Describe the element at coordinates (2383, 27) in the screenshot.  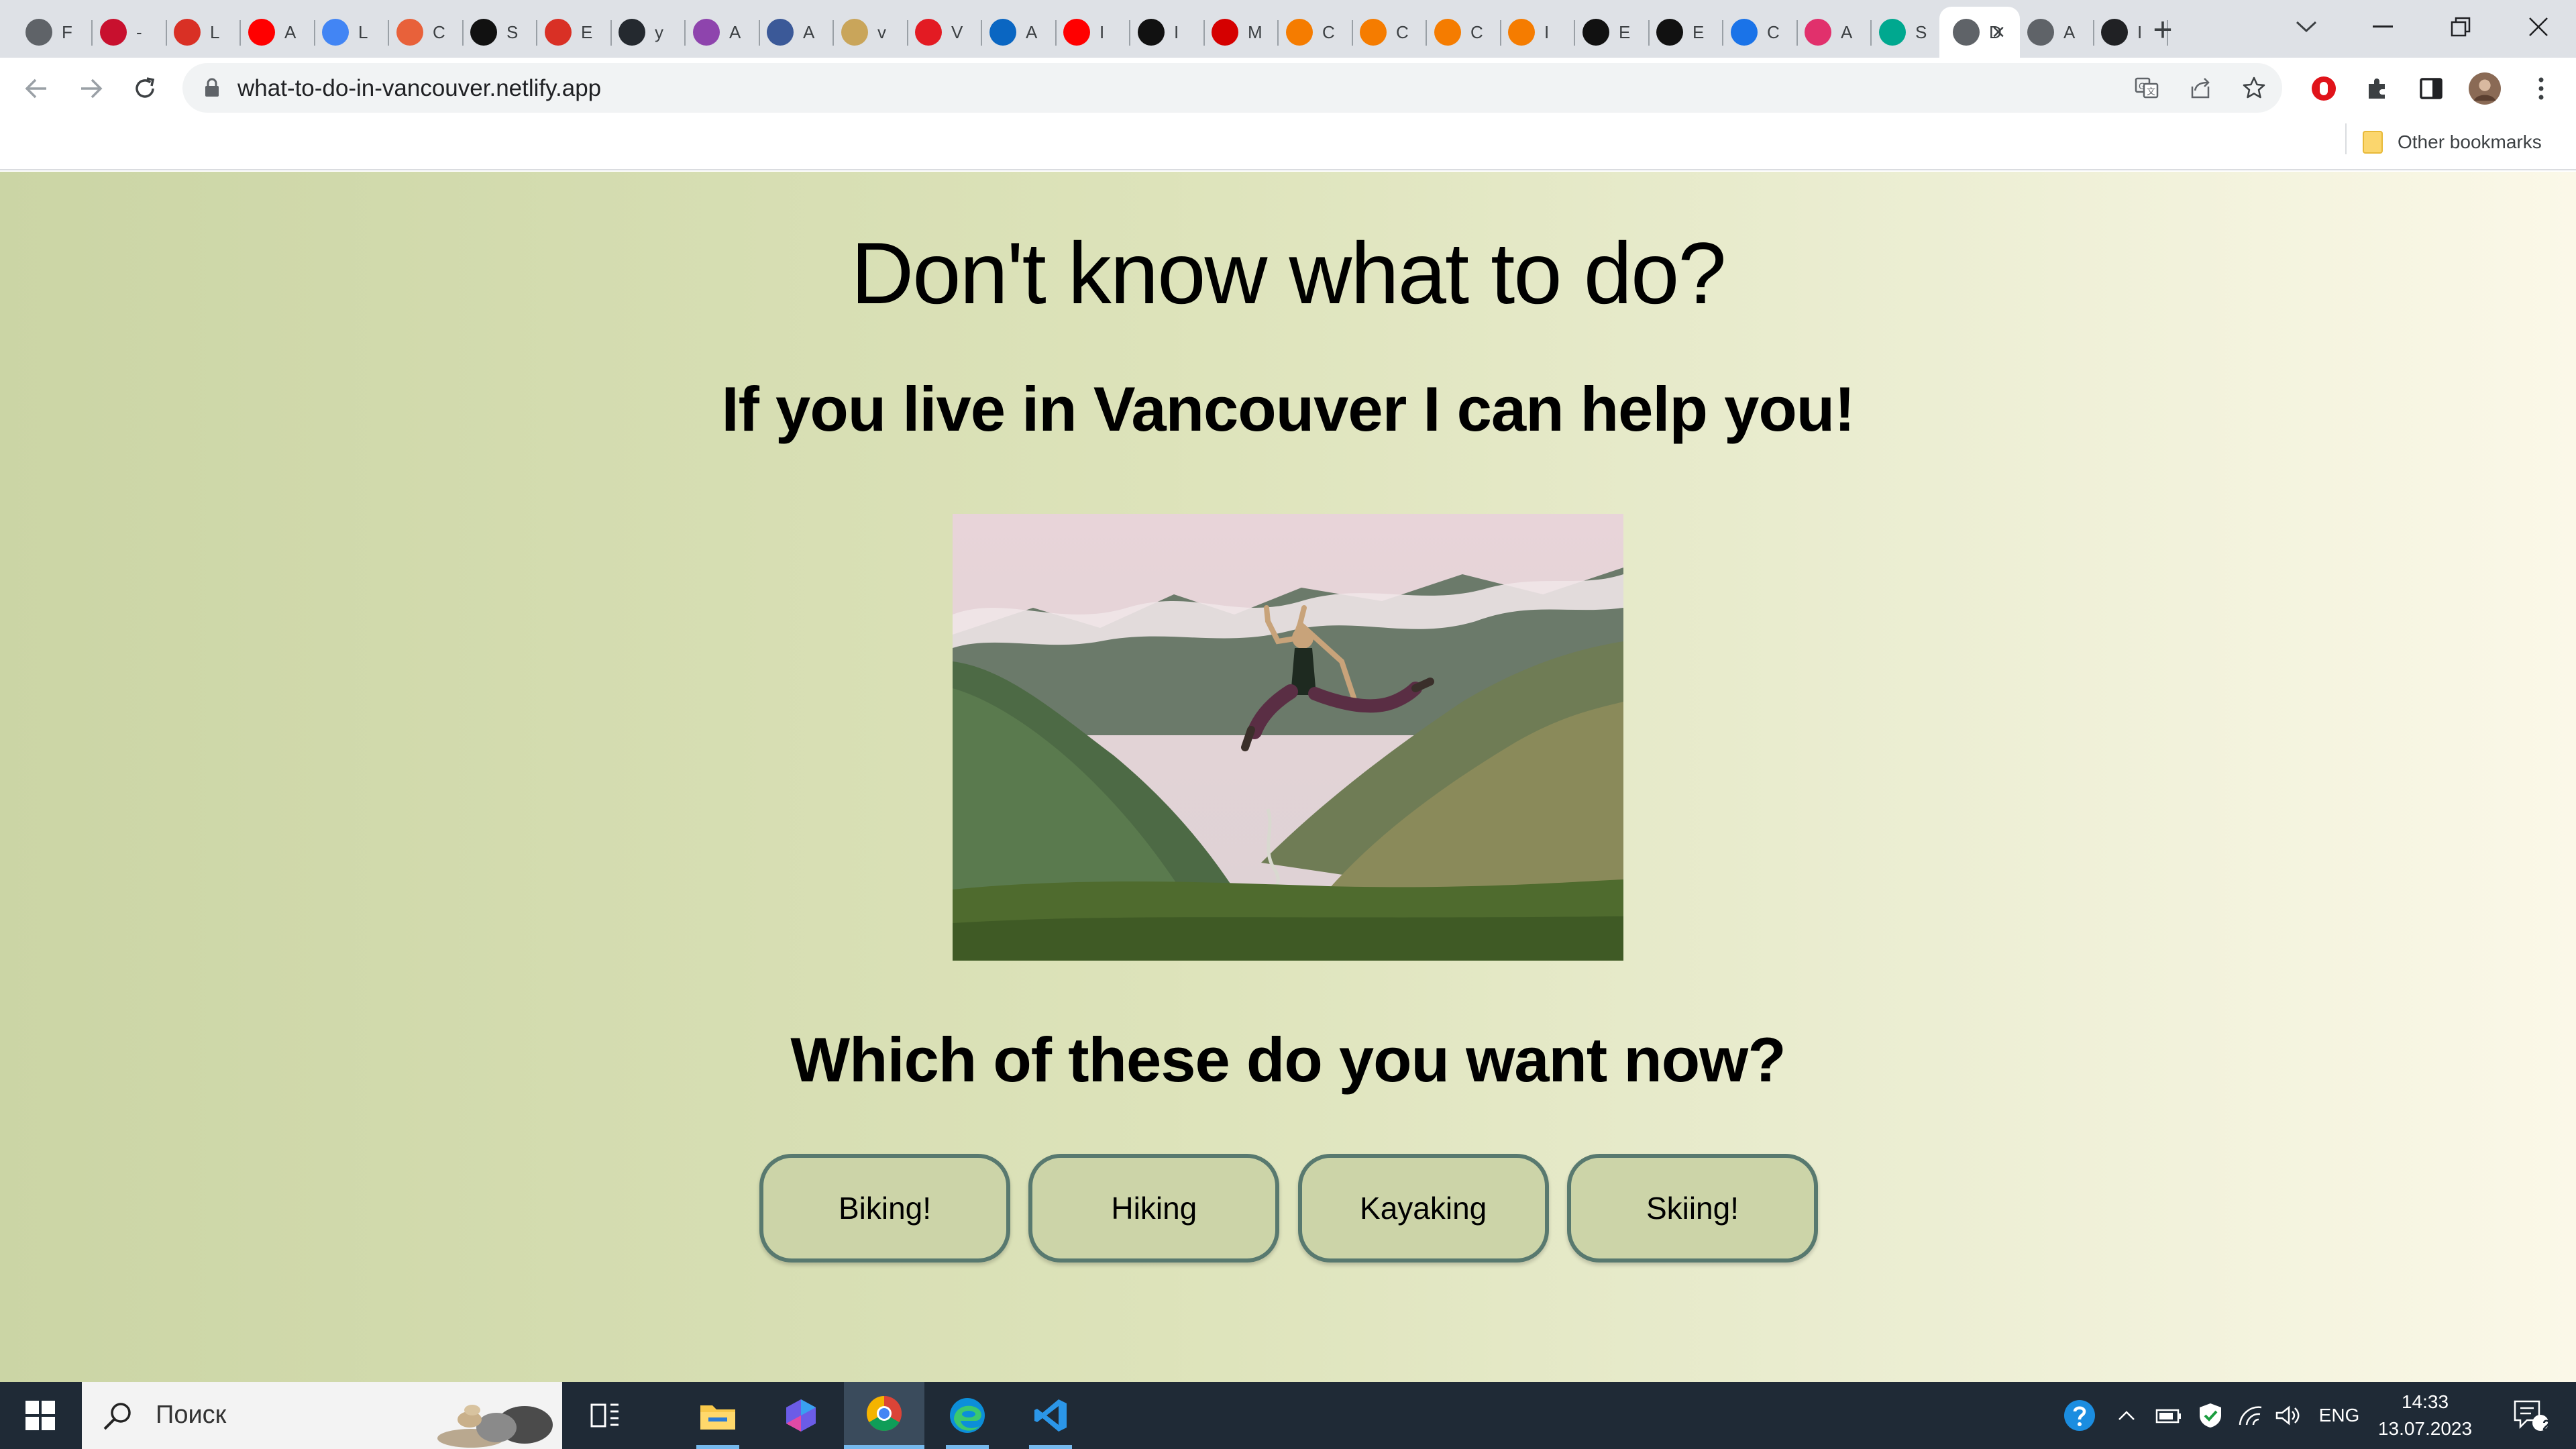
I see `minimize-button` at that location.